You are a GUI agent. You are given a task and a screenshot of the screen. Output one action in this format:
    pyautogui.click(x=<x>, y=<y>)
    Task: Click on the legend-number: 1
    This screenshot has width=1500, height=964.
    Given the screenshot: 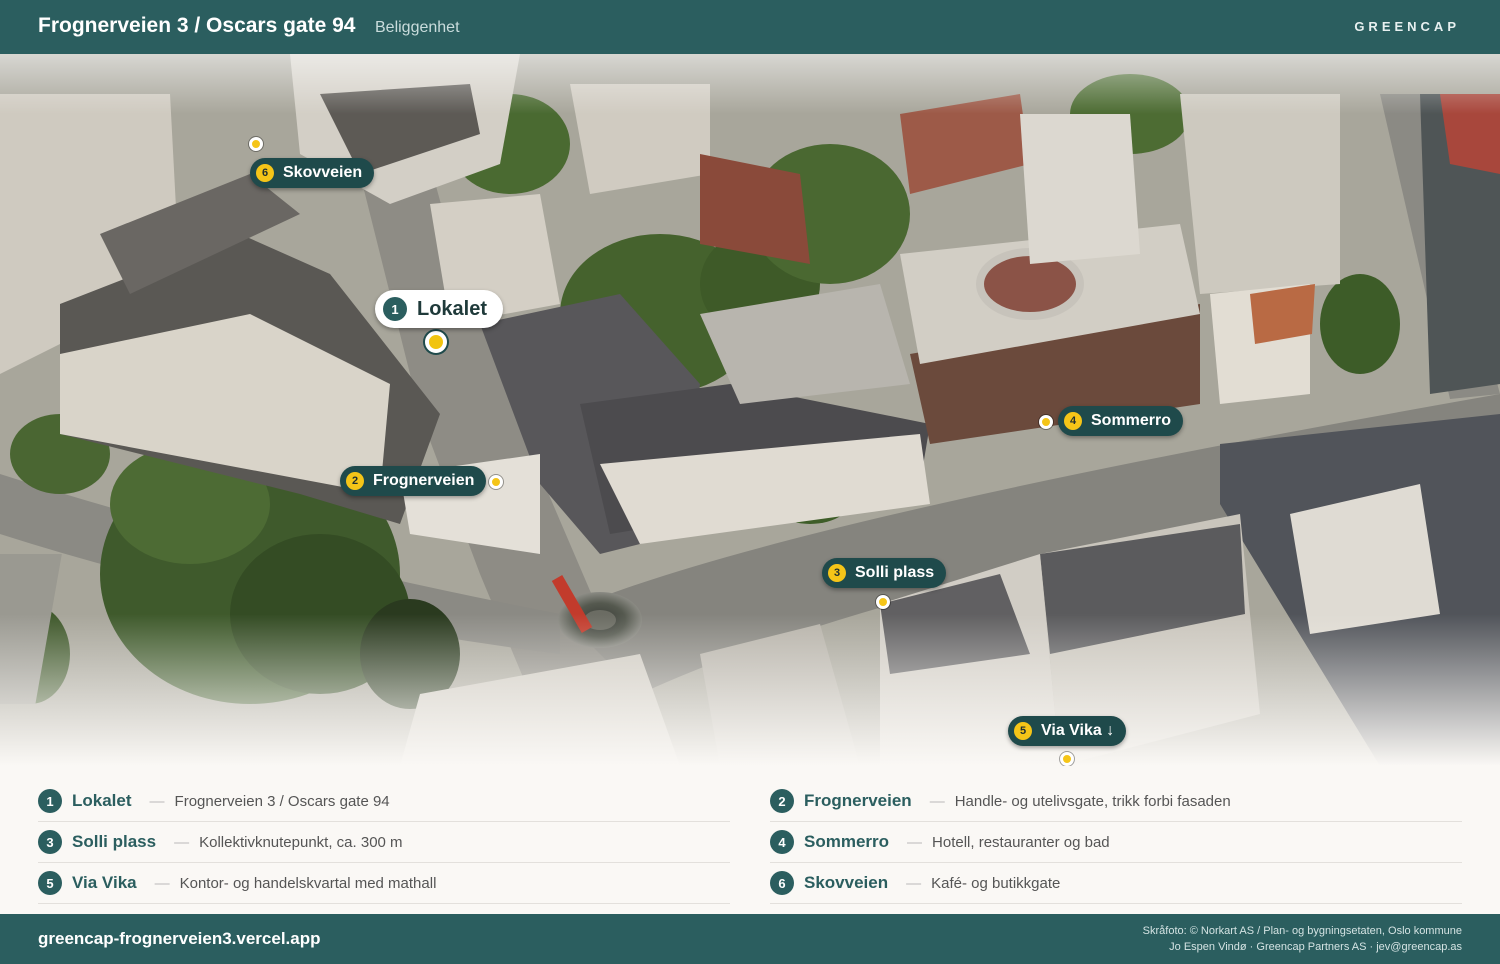 What is the action you would take?
    pyautogui.click(x=50, y=801)
    